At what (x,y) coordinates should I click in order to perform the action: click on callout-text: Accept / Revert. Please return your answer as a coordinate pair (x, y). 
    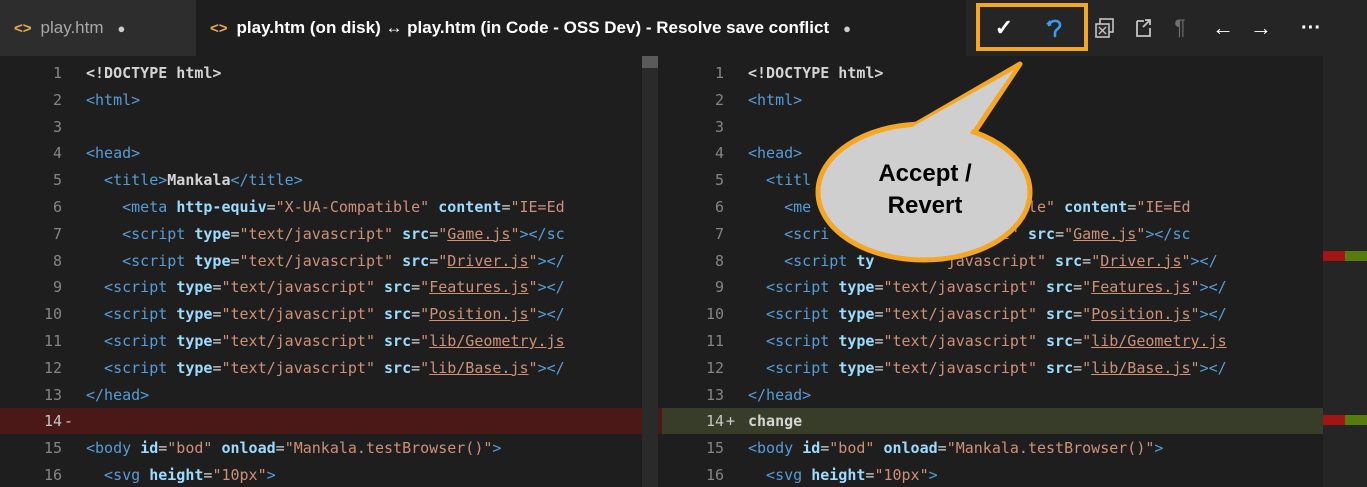
    Looking at the image, I should click on (925, 190).